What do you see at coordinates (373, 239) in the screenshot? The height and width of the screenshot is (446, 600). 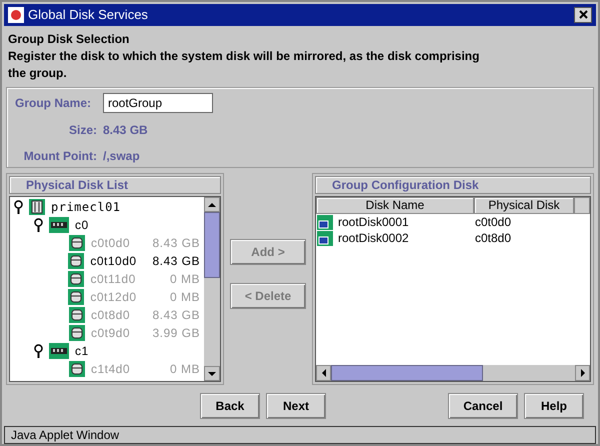 I see `table-cell-text: rootDisk0002` at bounding box center [373, 239].